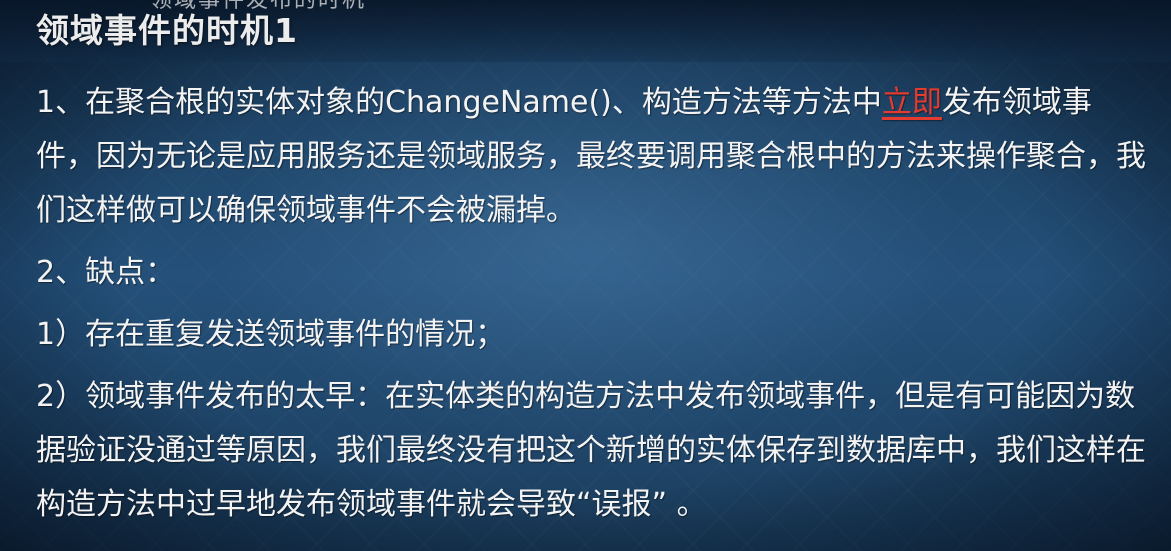 This screenshot has height=551, width=1171. I want to click on paragraph-2: 2、缺点：, so click(106, 272).